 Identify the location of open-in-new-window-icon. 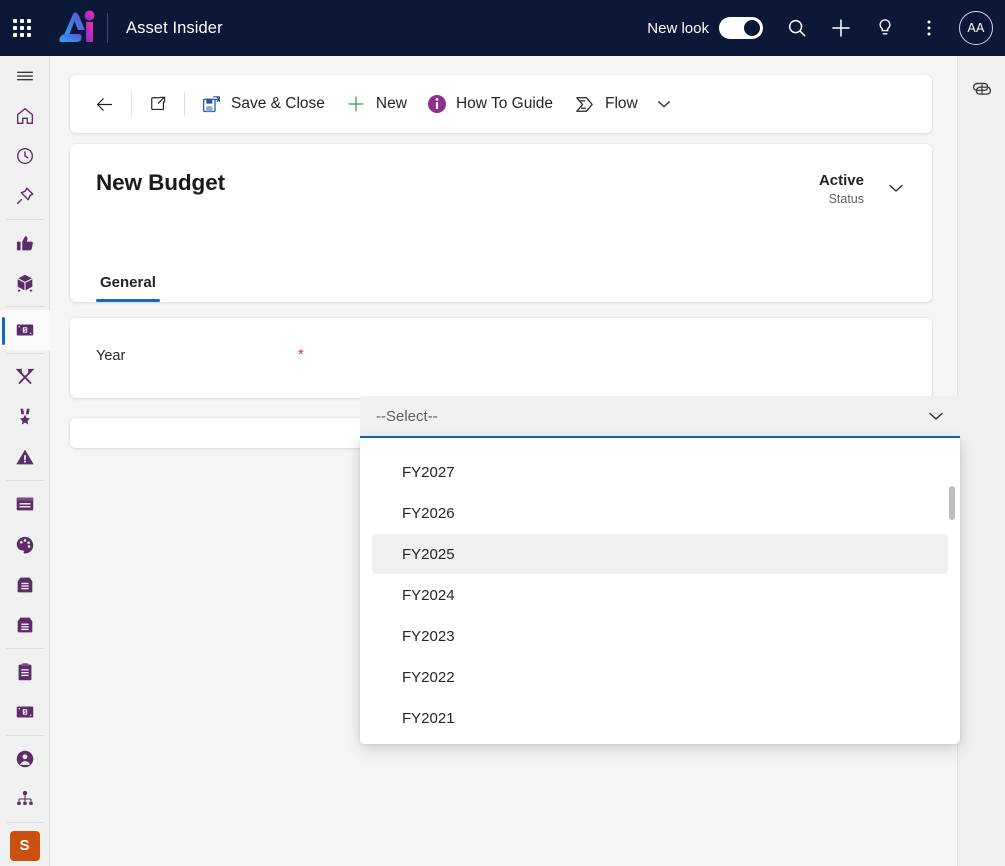
(158, 104).